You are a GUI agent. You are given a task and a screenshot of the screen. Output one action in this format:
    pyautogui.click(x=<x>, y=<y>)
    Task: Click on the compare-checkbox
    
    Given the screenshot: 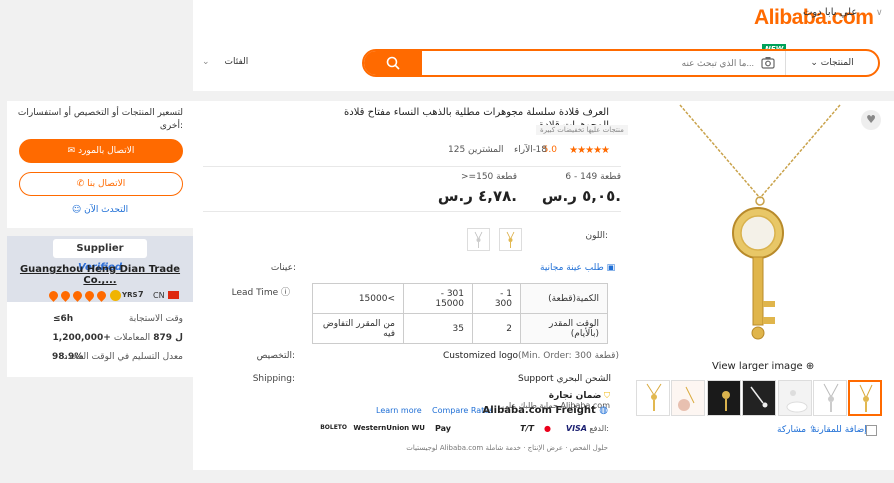 What is the action you would take?
    pyautogui.click(x=871, y=430)
    